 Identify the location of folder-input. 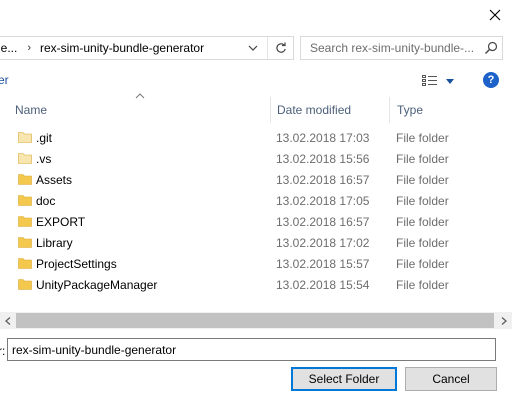
(251, 349).